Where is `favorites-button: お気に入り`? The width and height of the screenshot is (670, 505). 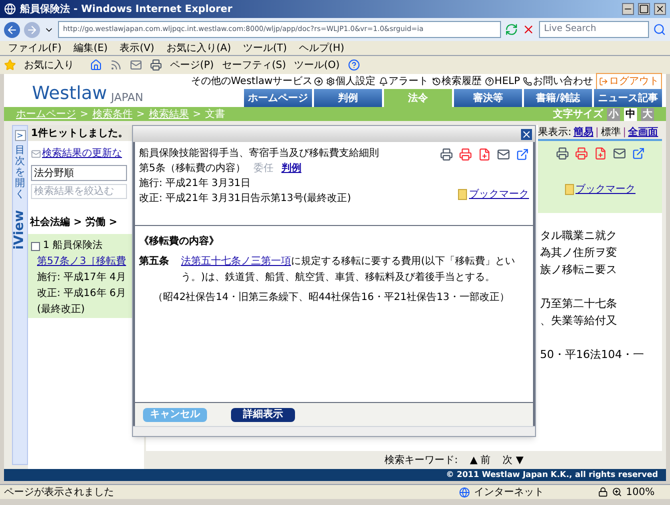 favorites-button: お気に入り is located at coordinates (49, 65).